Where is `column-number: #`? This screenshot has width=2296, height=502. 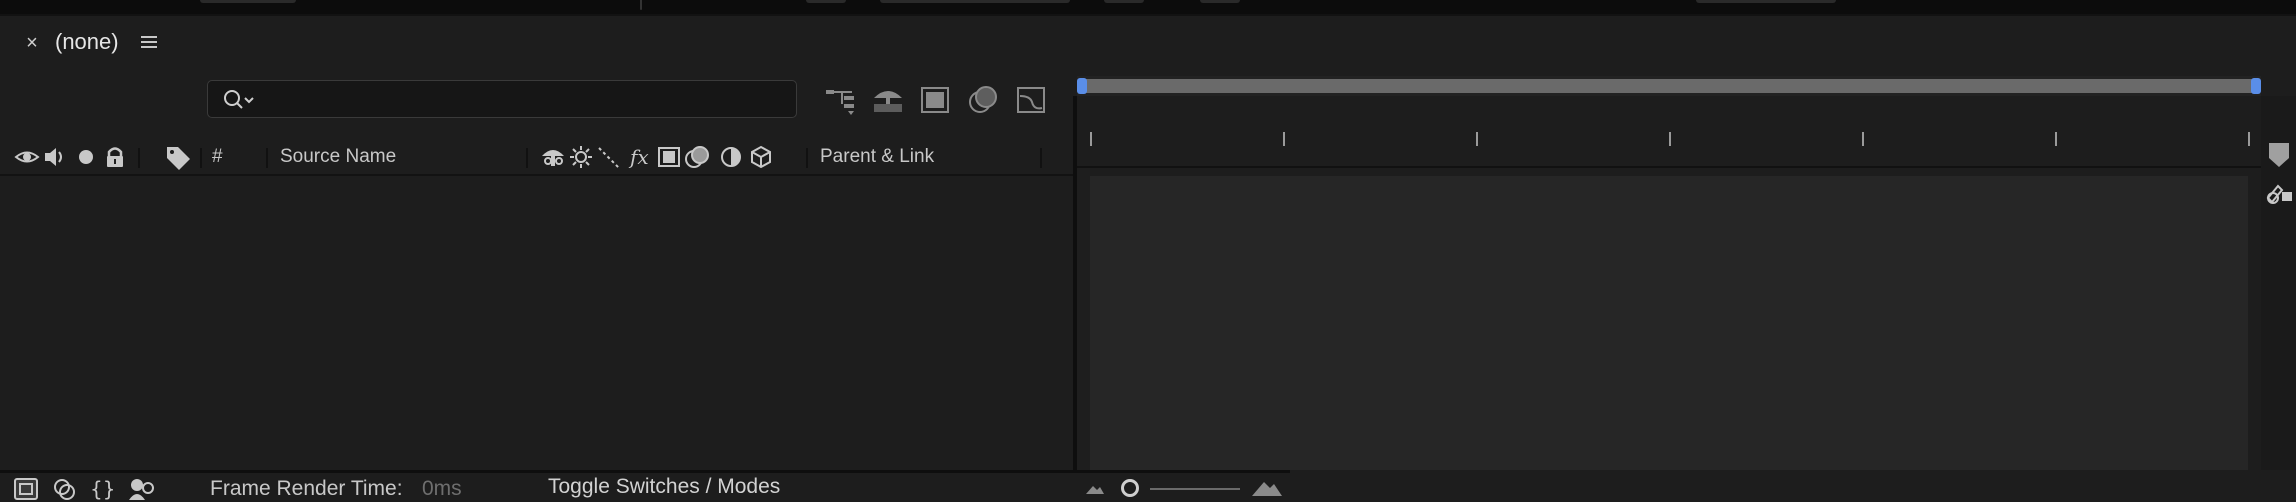 column-number: # is located at coordinates (217, 157).